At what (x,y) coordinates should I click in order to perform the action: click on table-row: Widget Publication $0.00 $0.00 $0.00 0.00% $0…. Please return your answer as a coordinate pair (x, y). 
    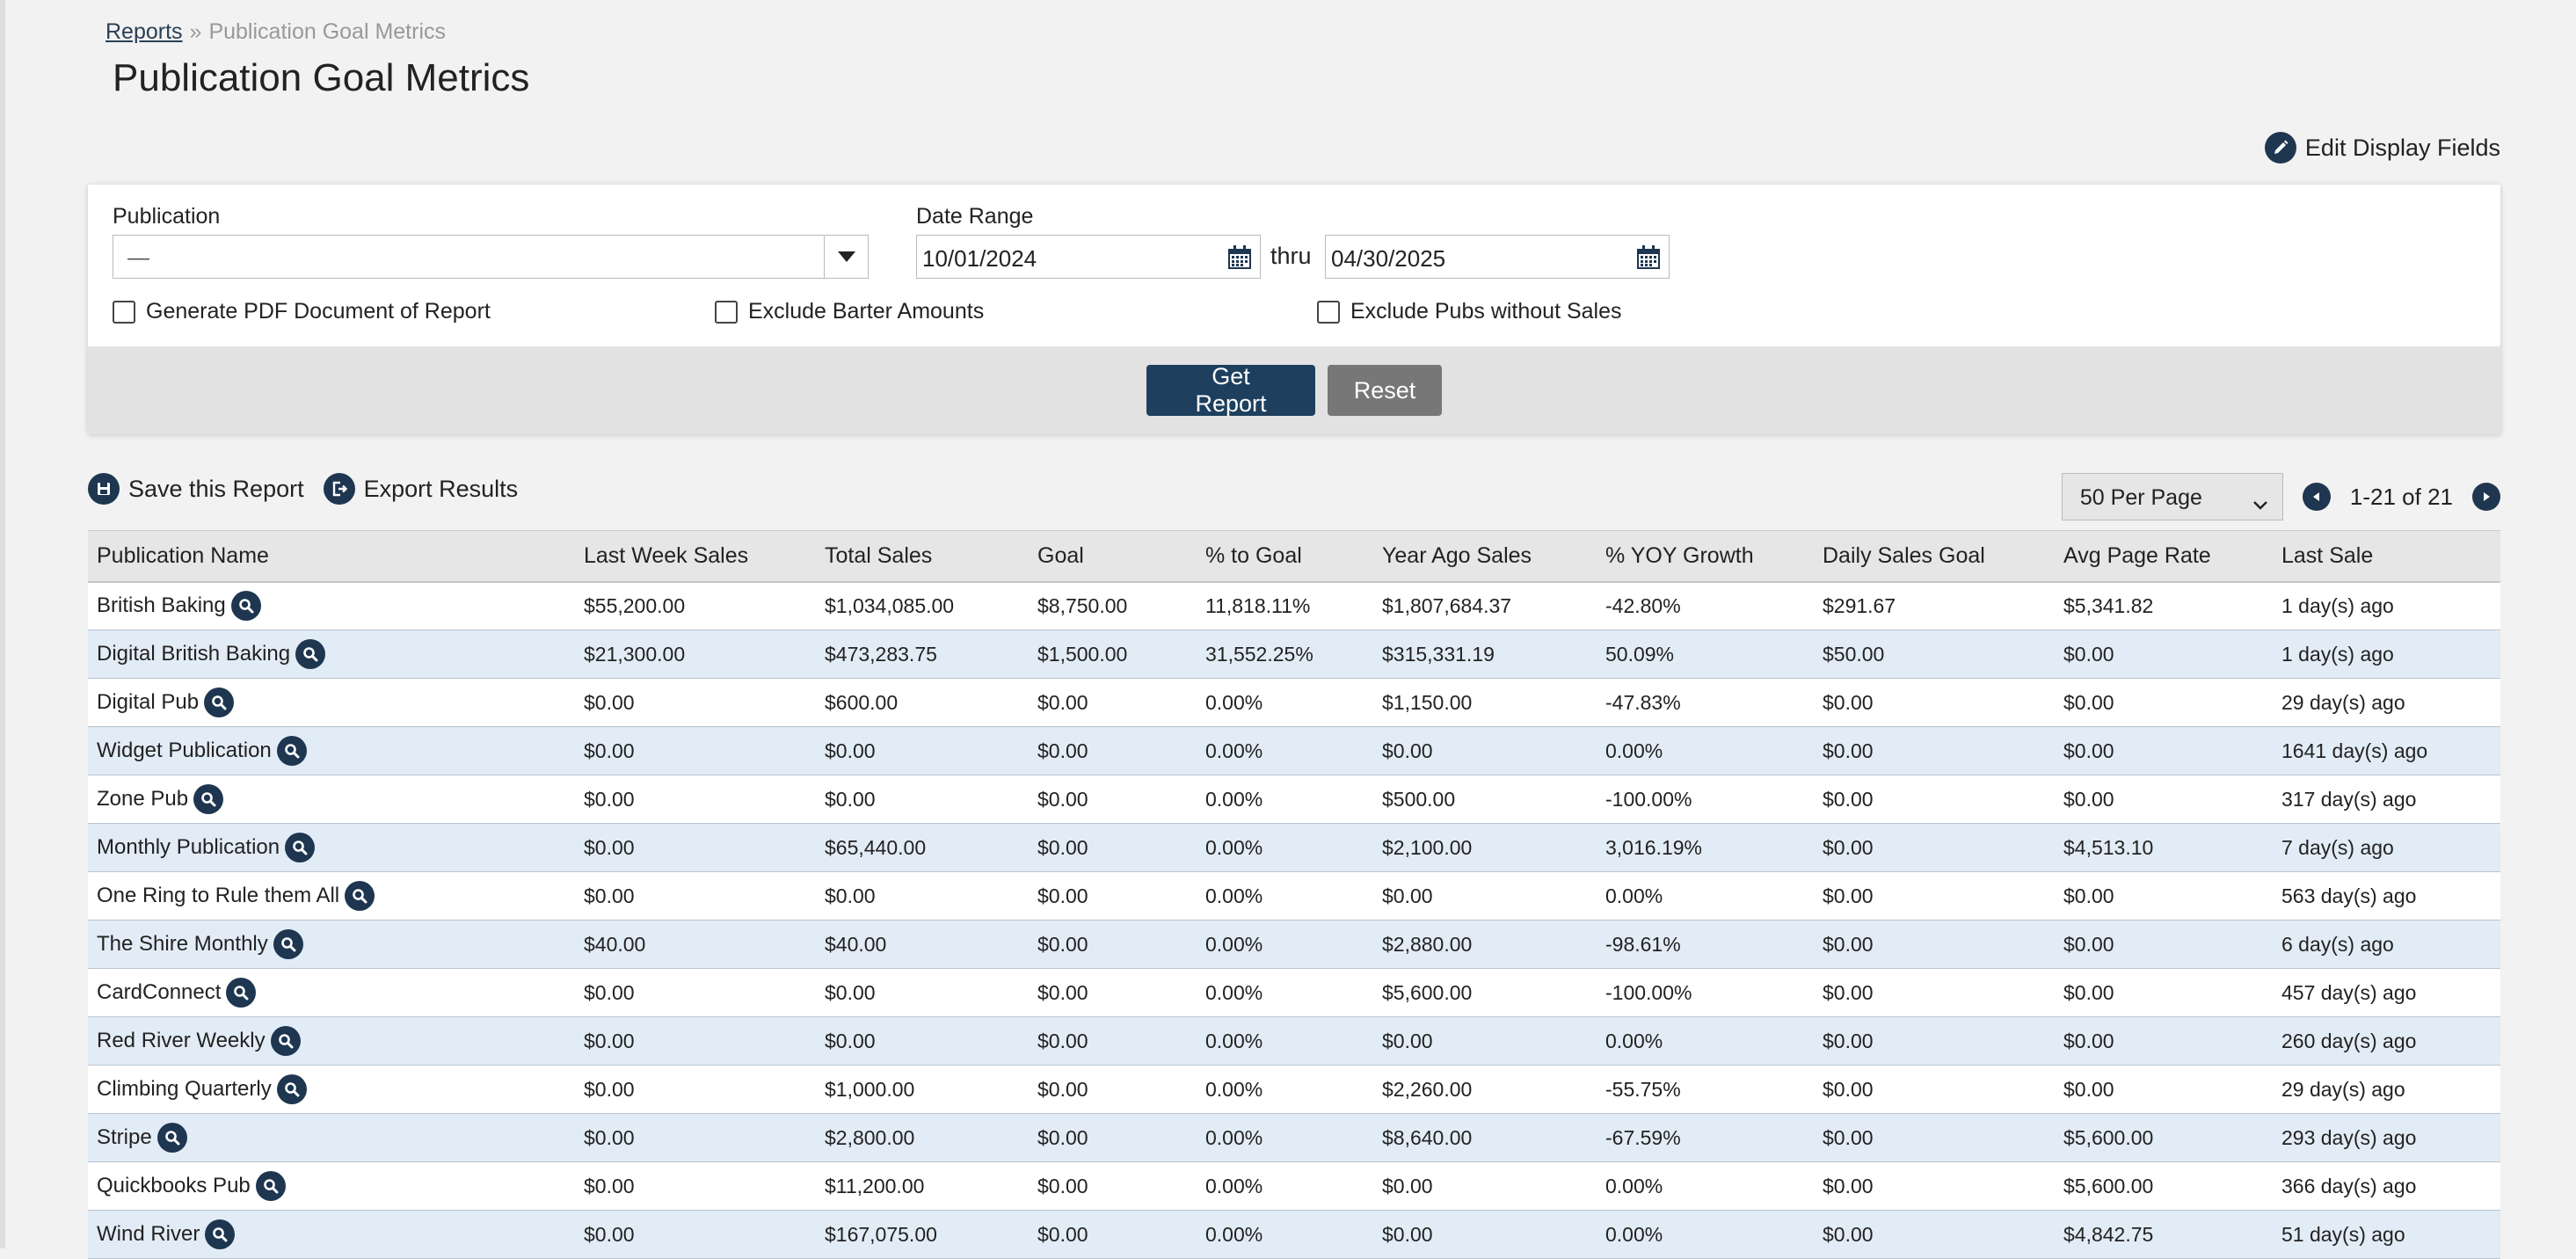
    Looking at the image, I should click on (1294, 750).